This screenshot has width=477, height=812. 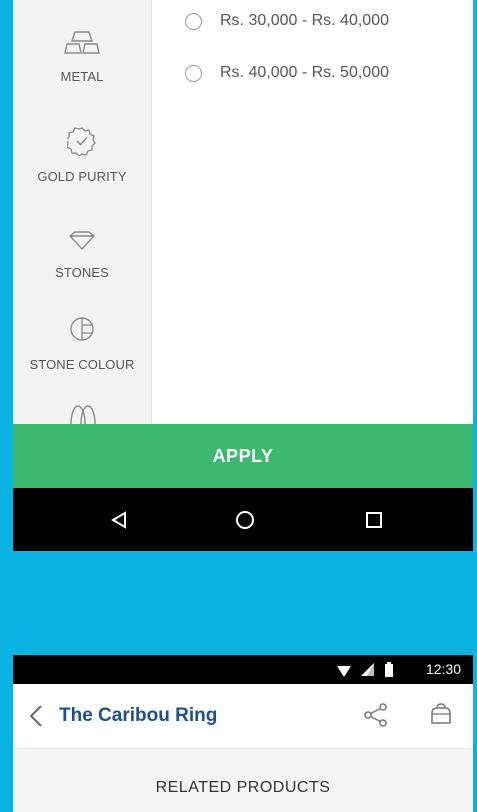 I want to click on status-time: 12:30, so click(x=443, y=669).